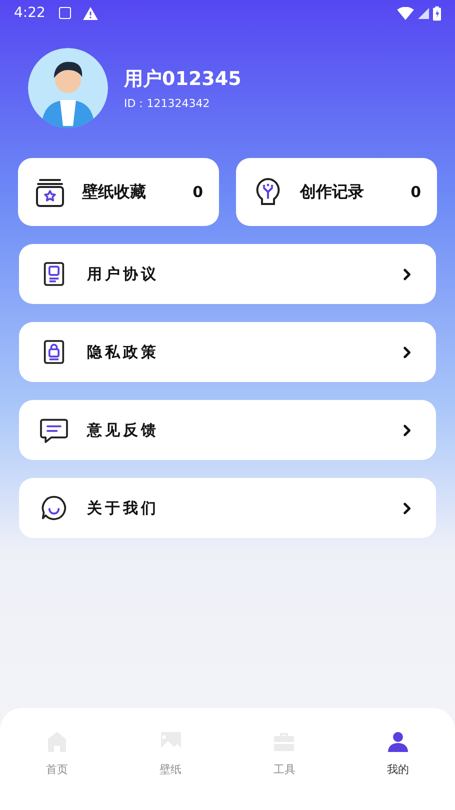  Describe the element at coordinates (227, 508) in the screenshot. I see `menu-item: 关于我们` at that location.